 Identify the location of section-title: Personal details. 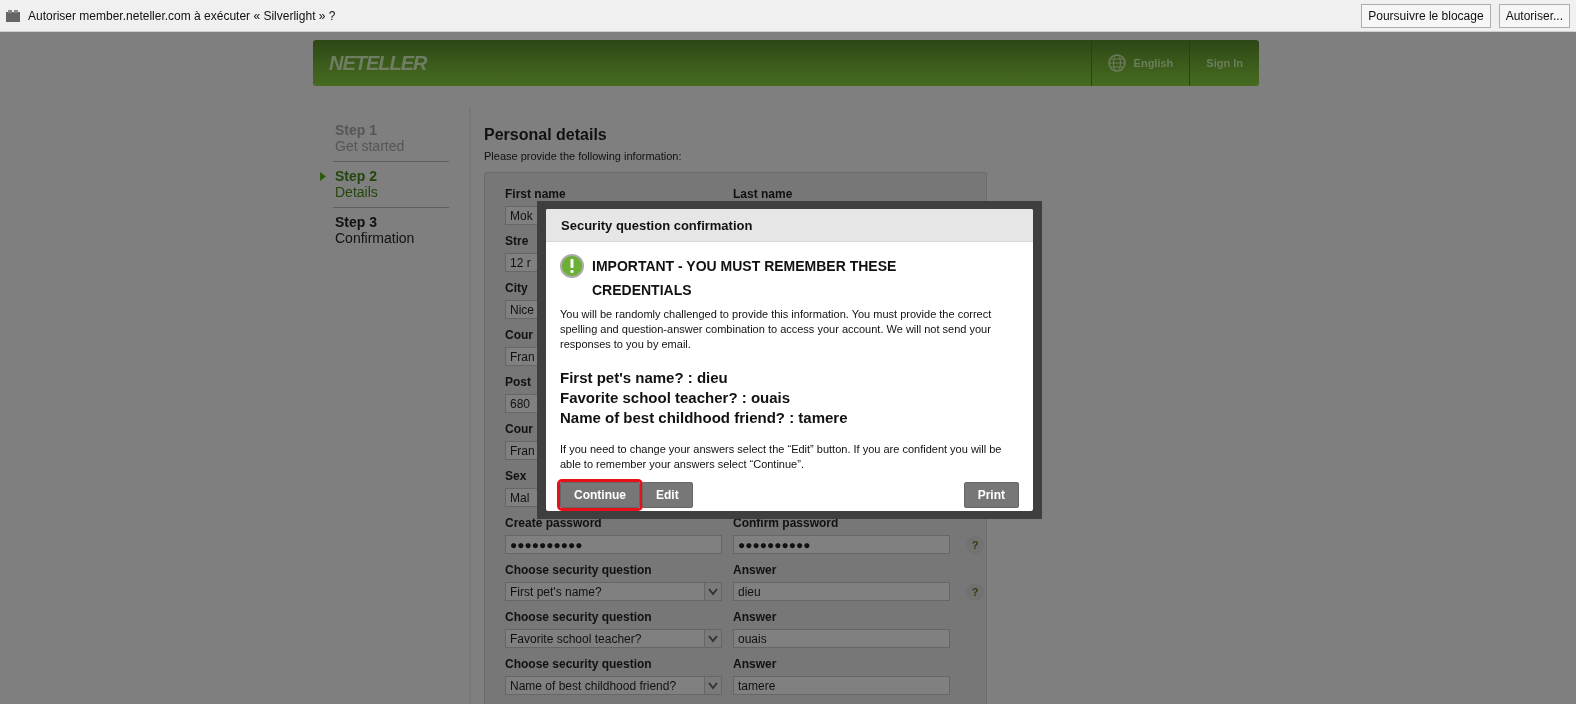
(546, 135).